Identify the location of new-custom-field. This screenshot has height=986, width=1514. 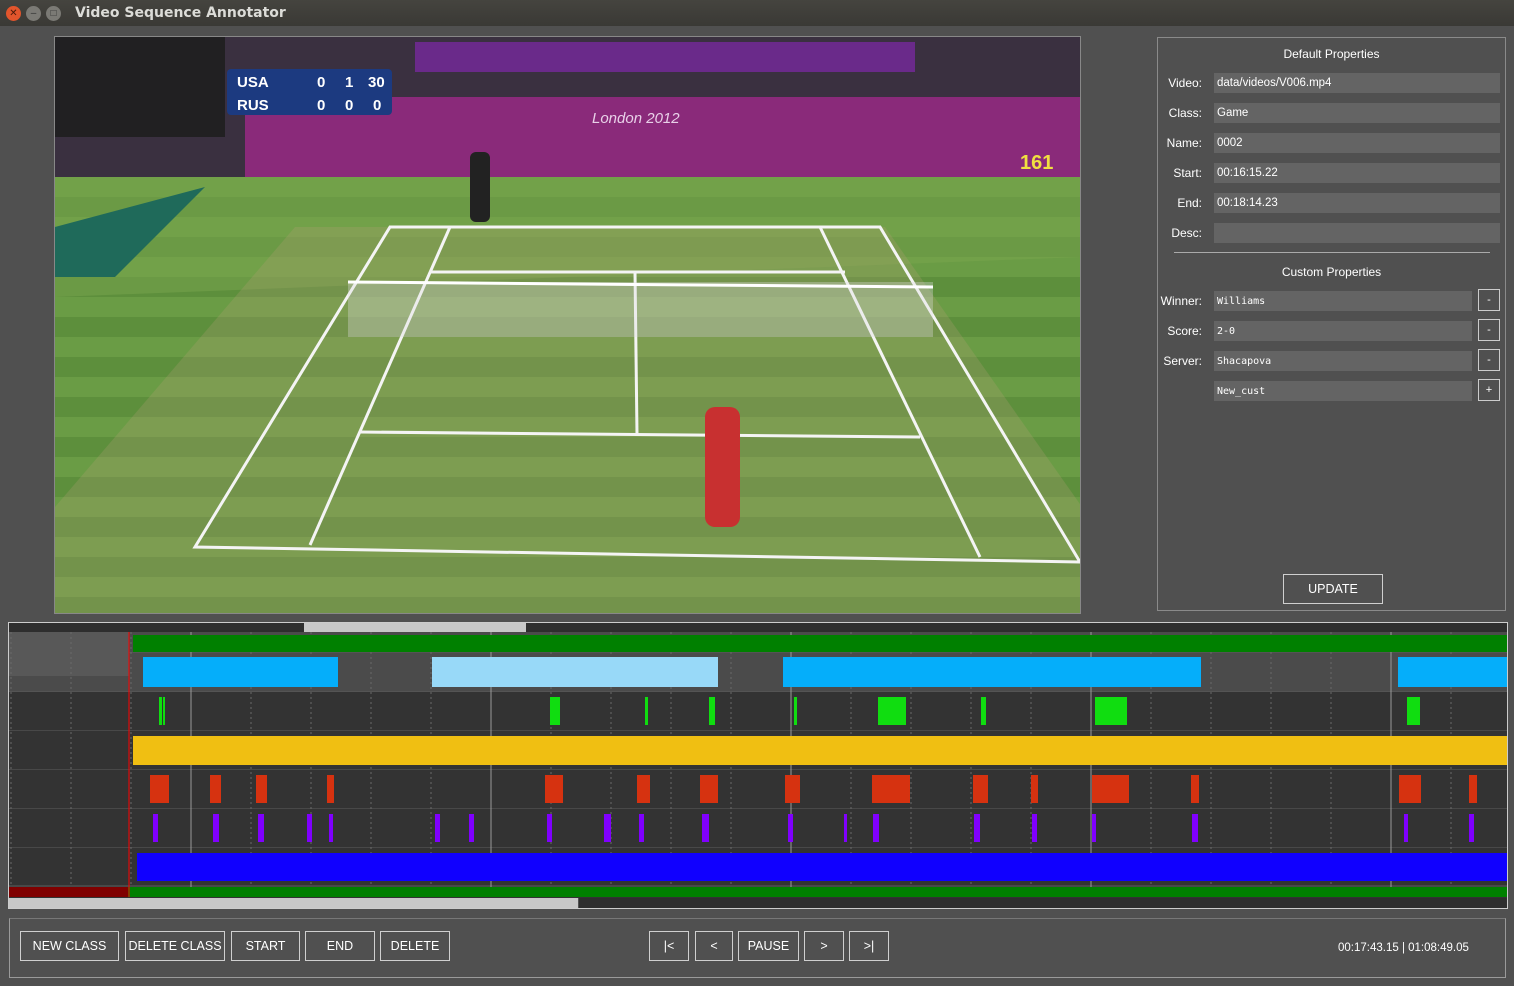
(1343, 391).